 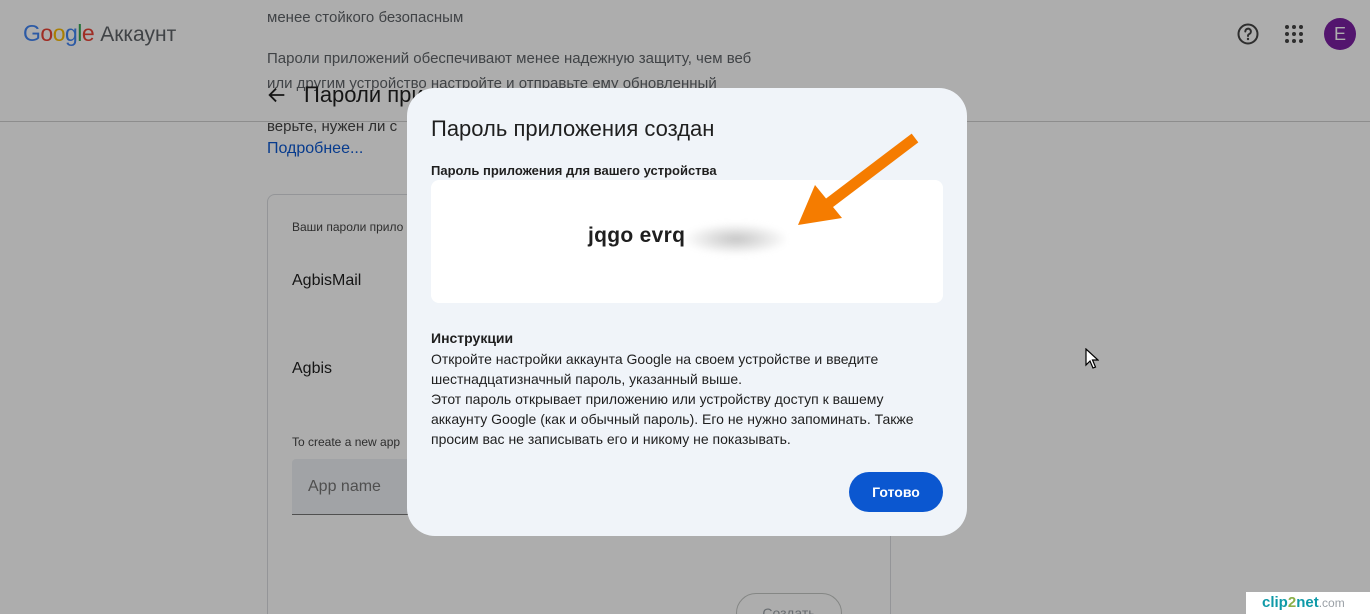 I want to click on orange-arrow-annotation-icon, so click(x=858, y=179).